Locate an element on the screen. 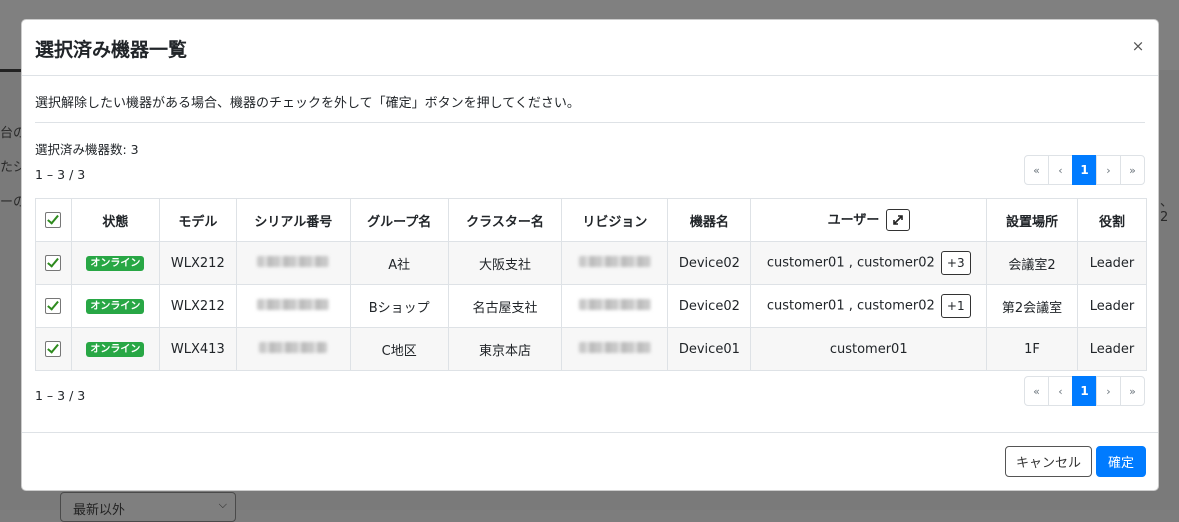  group-cell: C地区 is located at coordinates (399, 349).